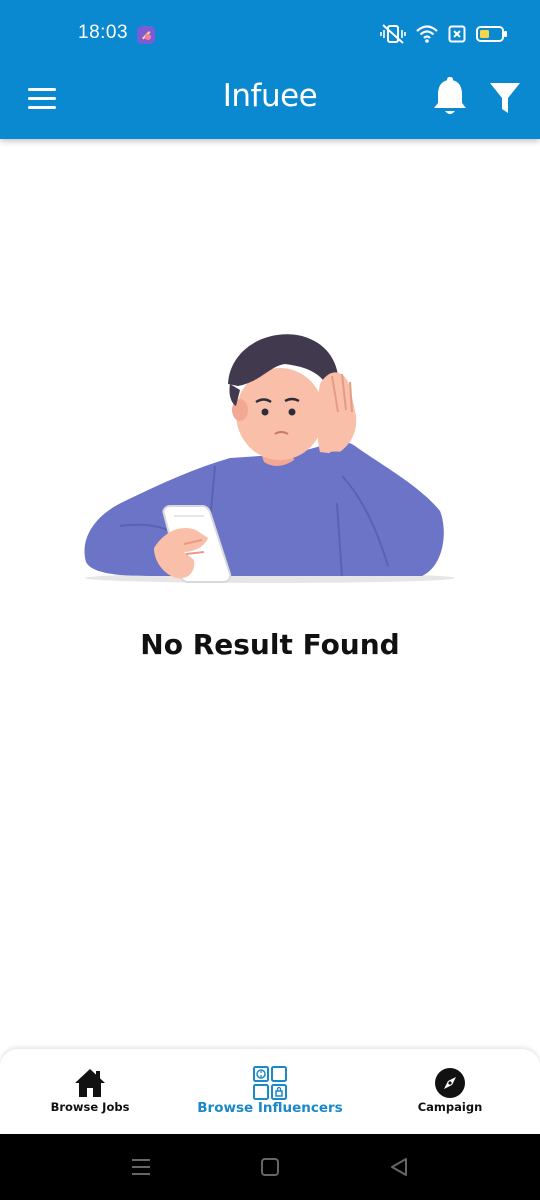  What do you see at coordinates (399, 1167) in the screenshot?
I see `back-triangle-icon` at bounding box center [399, 1167].